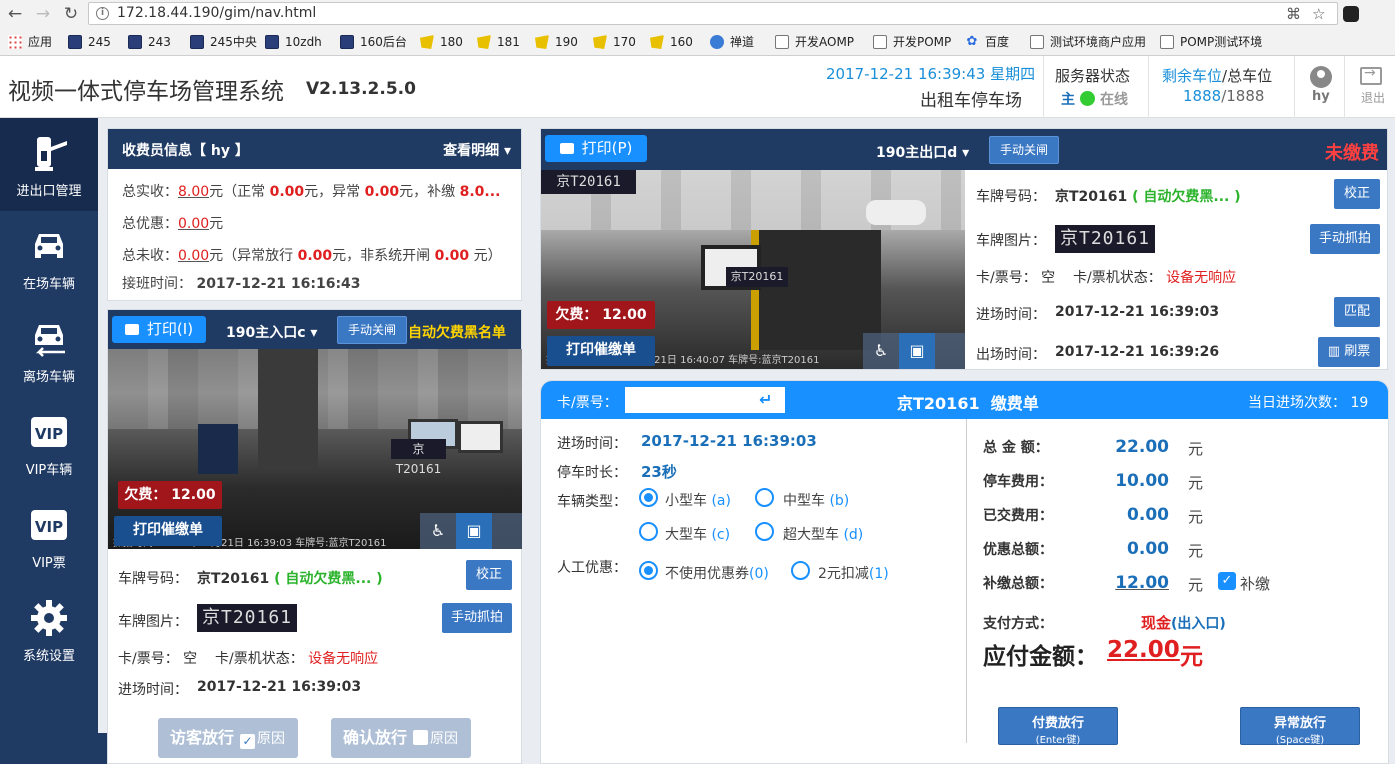 This screenshot has width=1395, height=764. What do you see at coordinates (816, 500) in the screenshot?
I see `vehicle-type-medium-label: 中型车 (b)` at bounding box center [816, 500].